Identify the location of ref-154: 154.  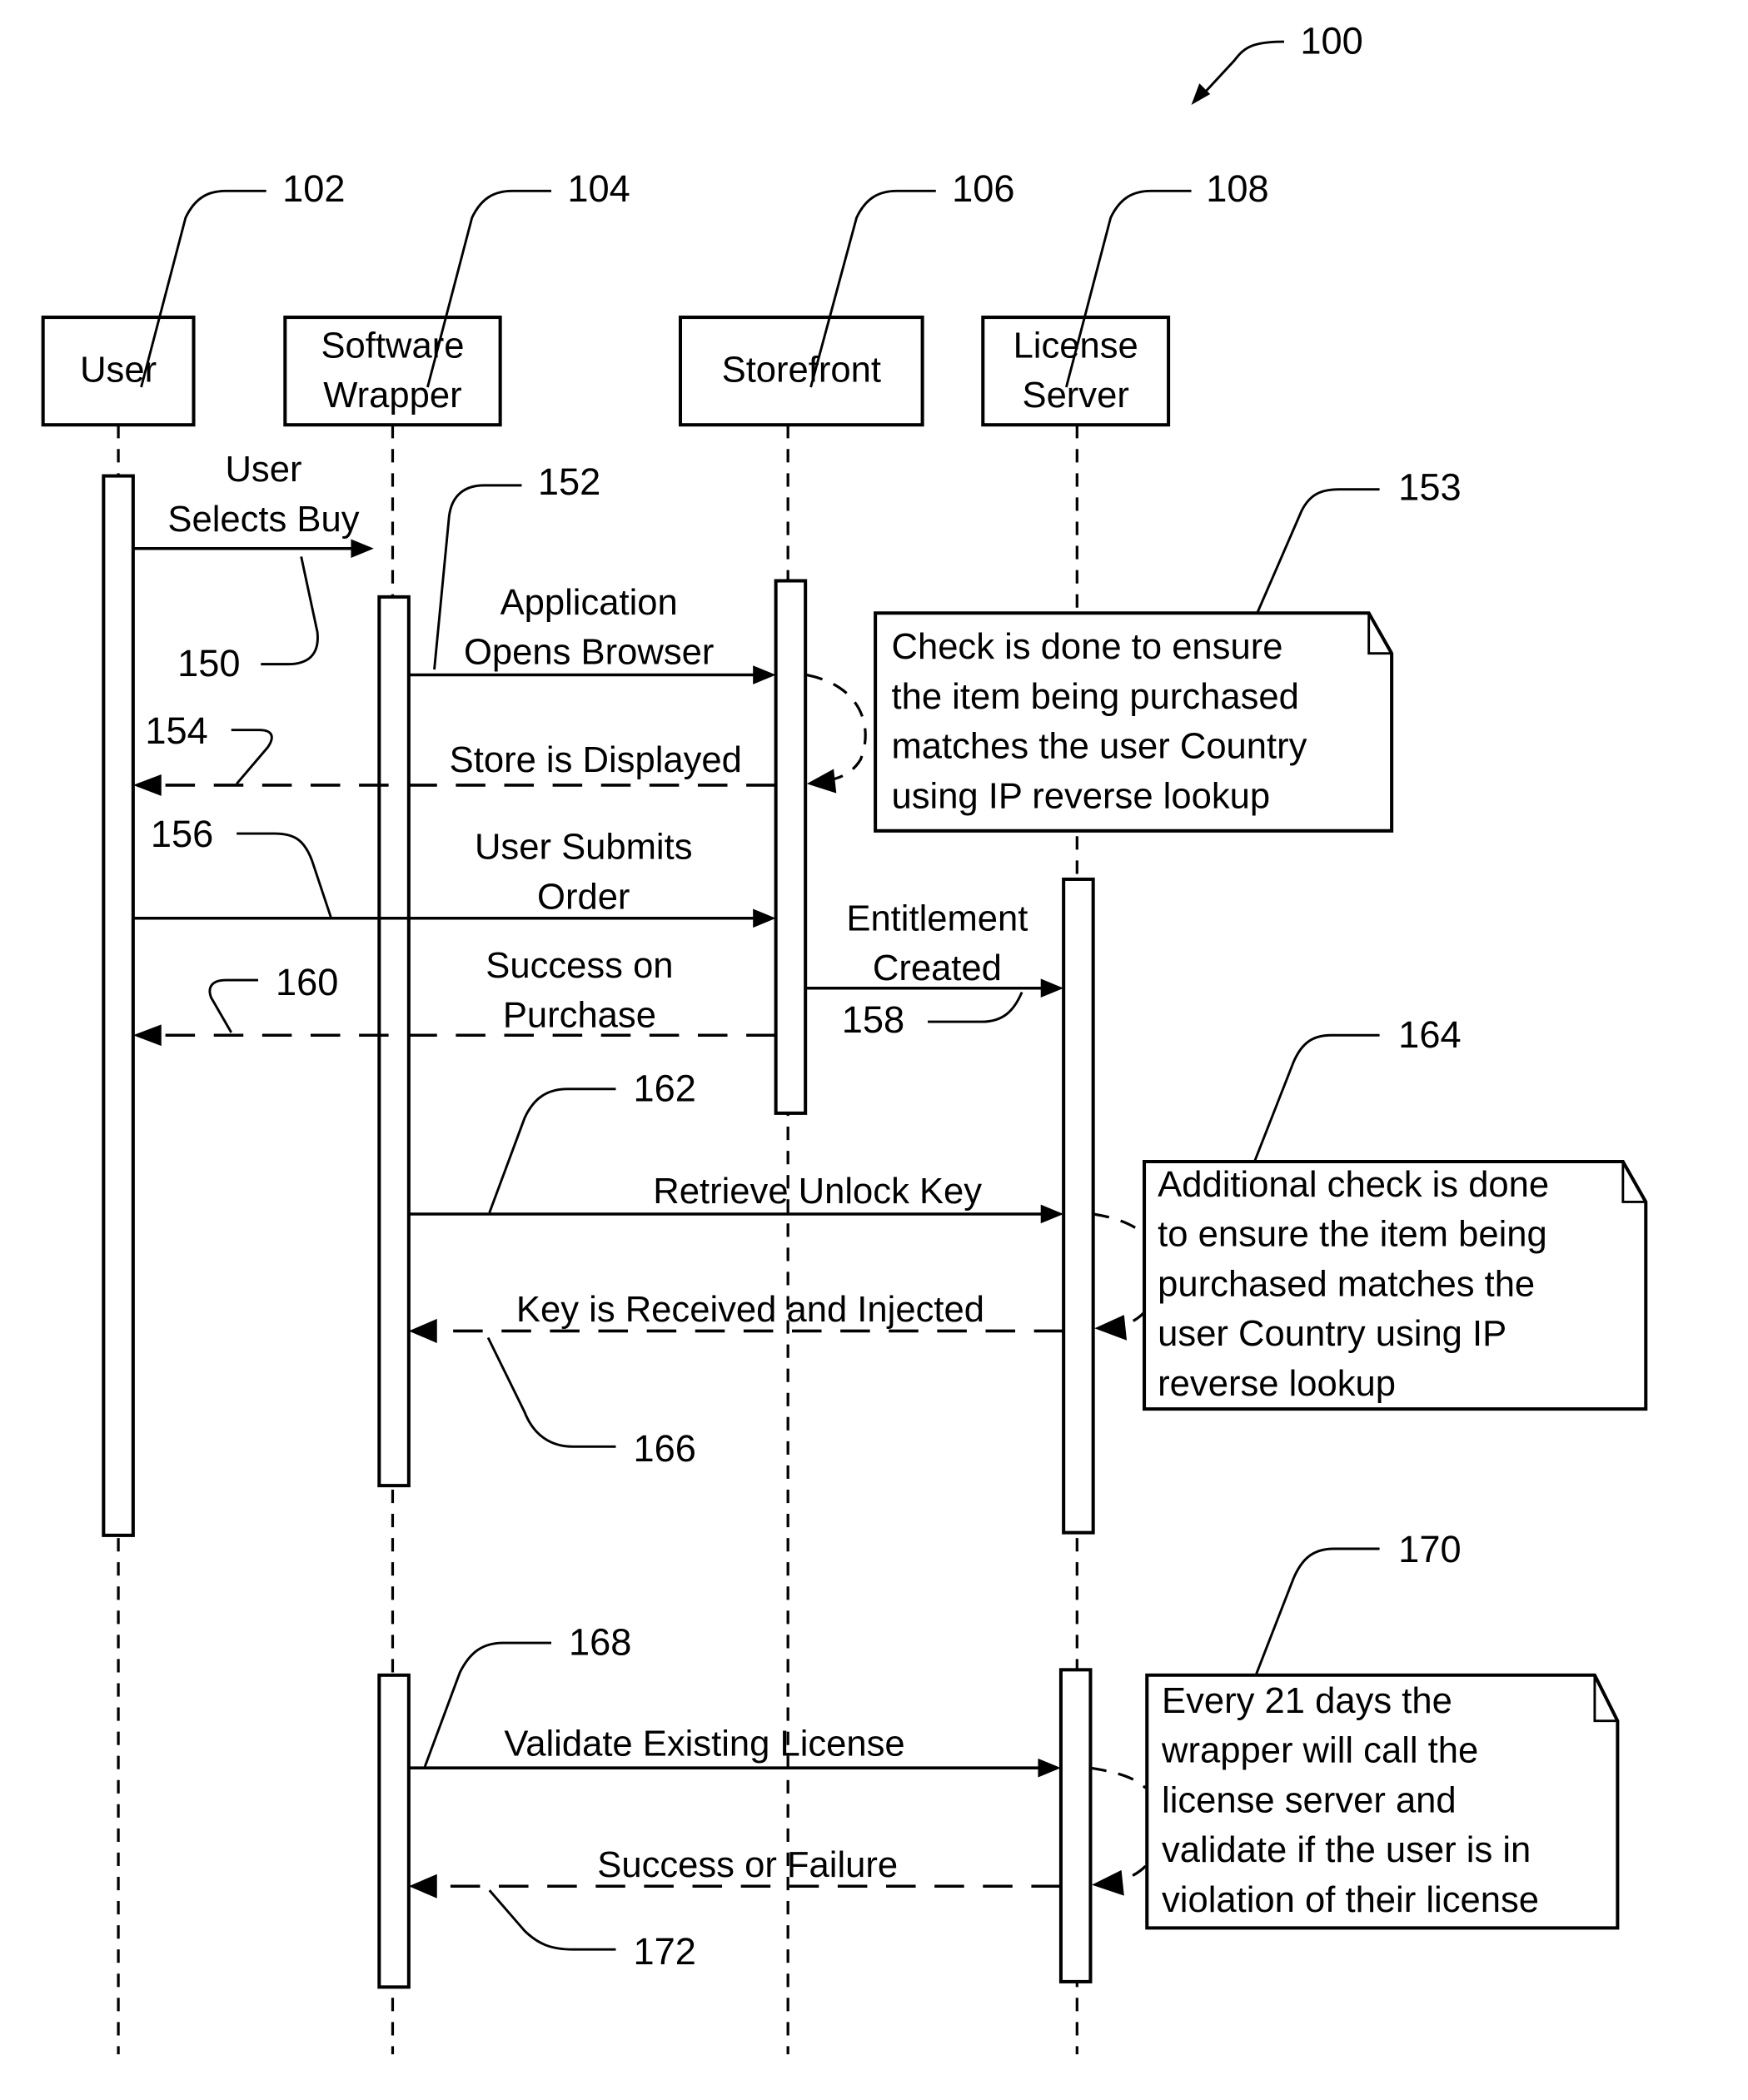
(176, 731).